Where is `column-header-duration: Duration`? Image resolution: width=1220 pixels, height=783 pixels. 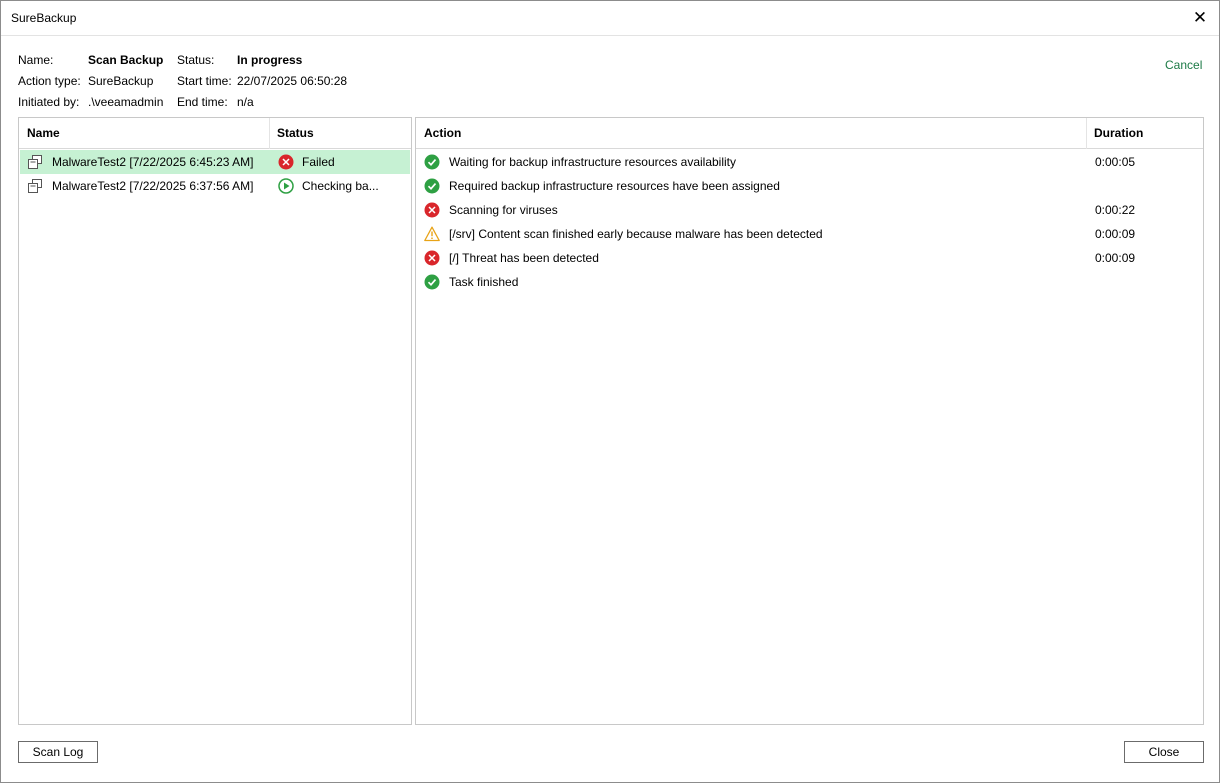
column-header-duration: Duration is located at coordinates (1118, 133).